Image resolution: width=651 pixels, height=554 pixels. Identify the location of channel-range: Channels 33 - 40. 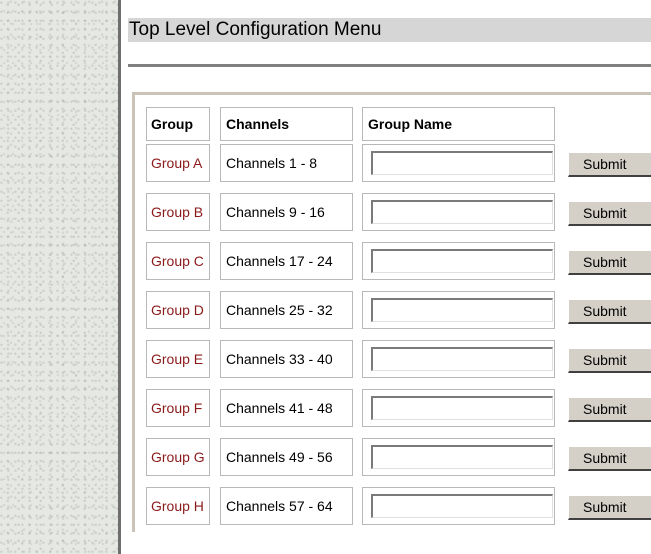
(286, 359).